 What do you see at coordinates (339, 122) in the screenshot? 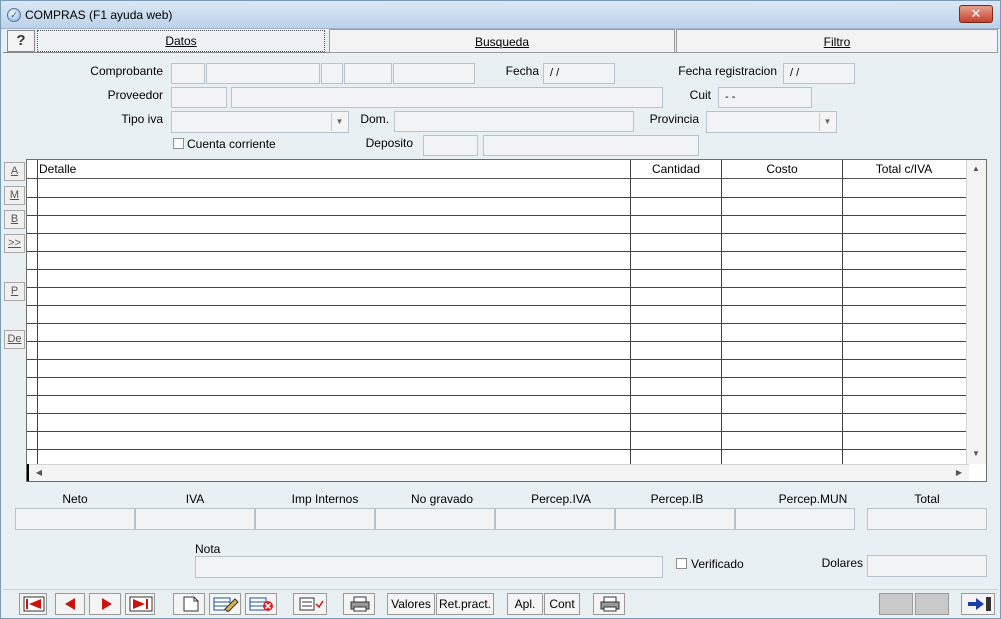
I see `chevron-down-icon: ▼` at bounding box center [339, 122].